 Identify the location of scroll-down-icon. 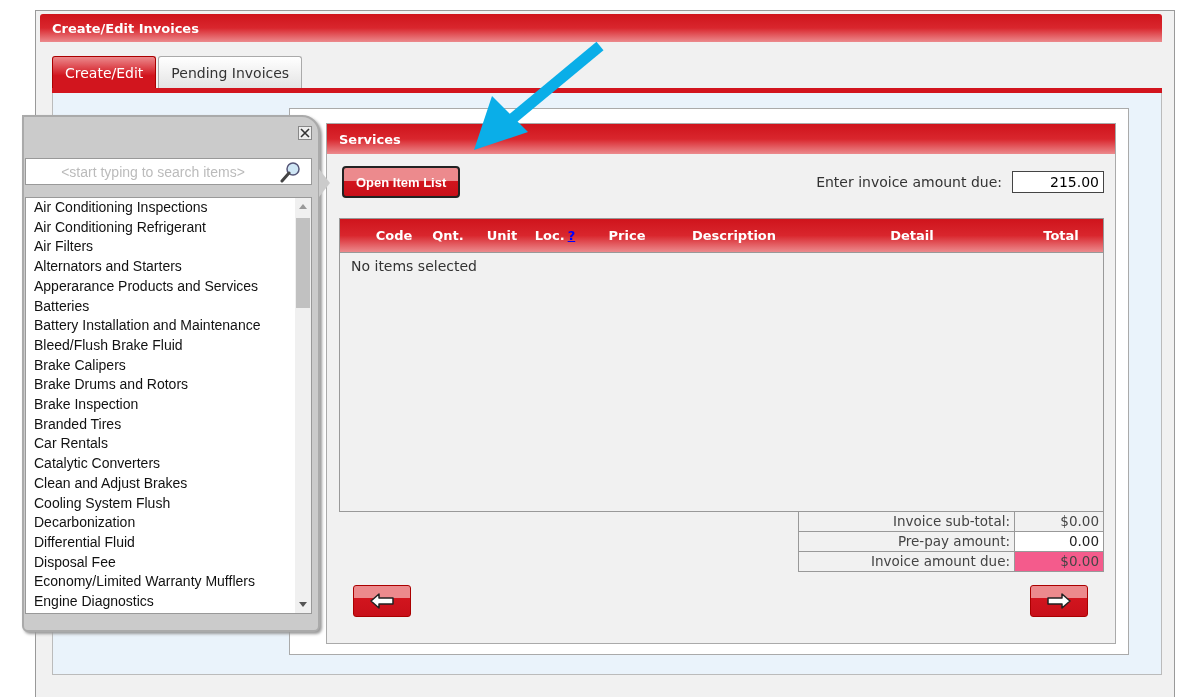
(303, 604).